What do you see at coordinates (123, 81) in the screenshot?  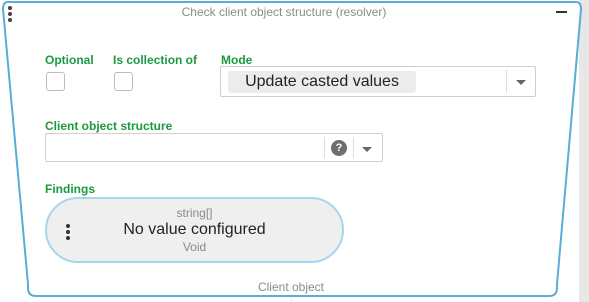 I see `is-collection-checkbox` at bounding box center [123, 81].